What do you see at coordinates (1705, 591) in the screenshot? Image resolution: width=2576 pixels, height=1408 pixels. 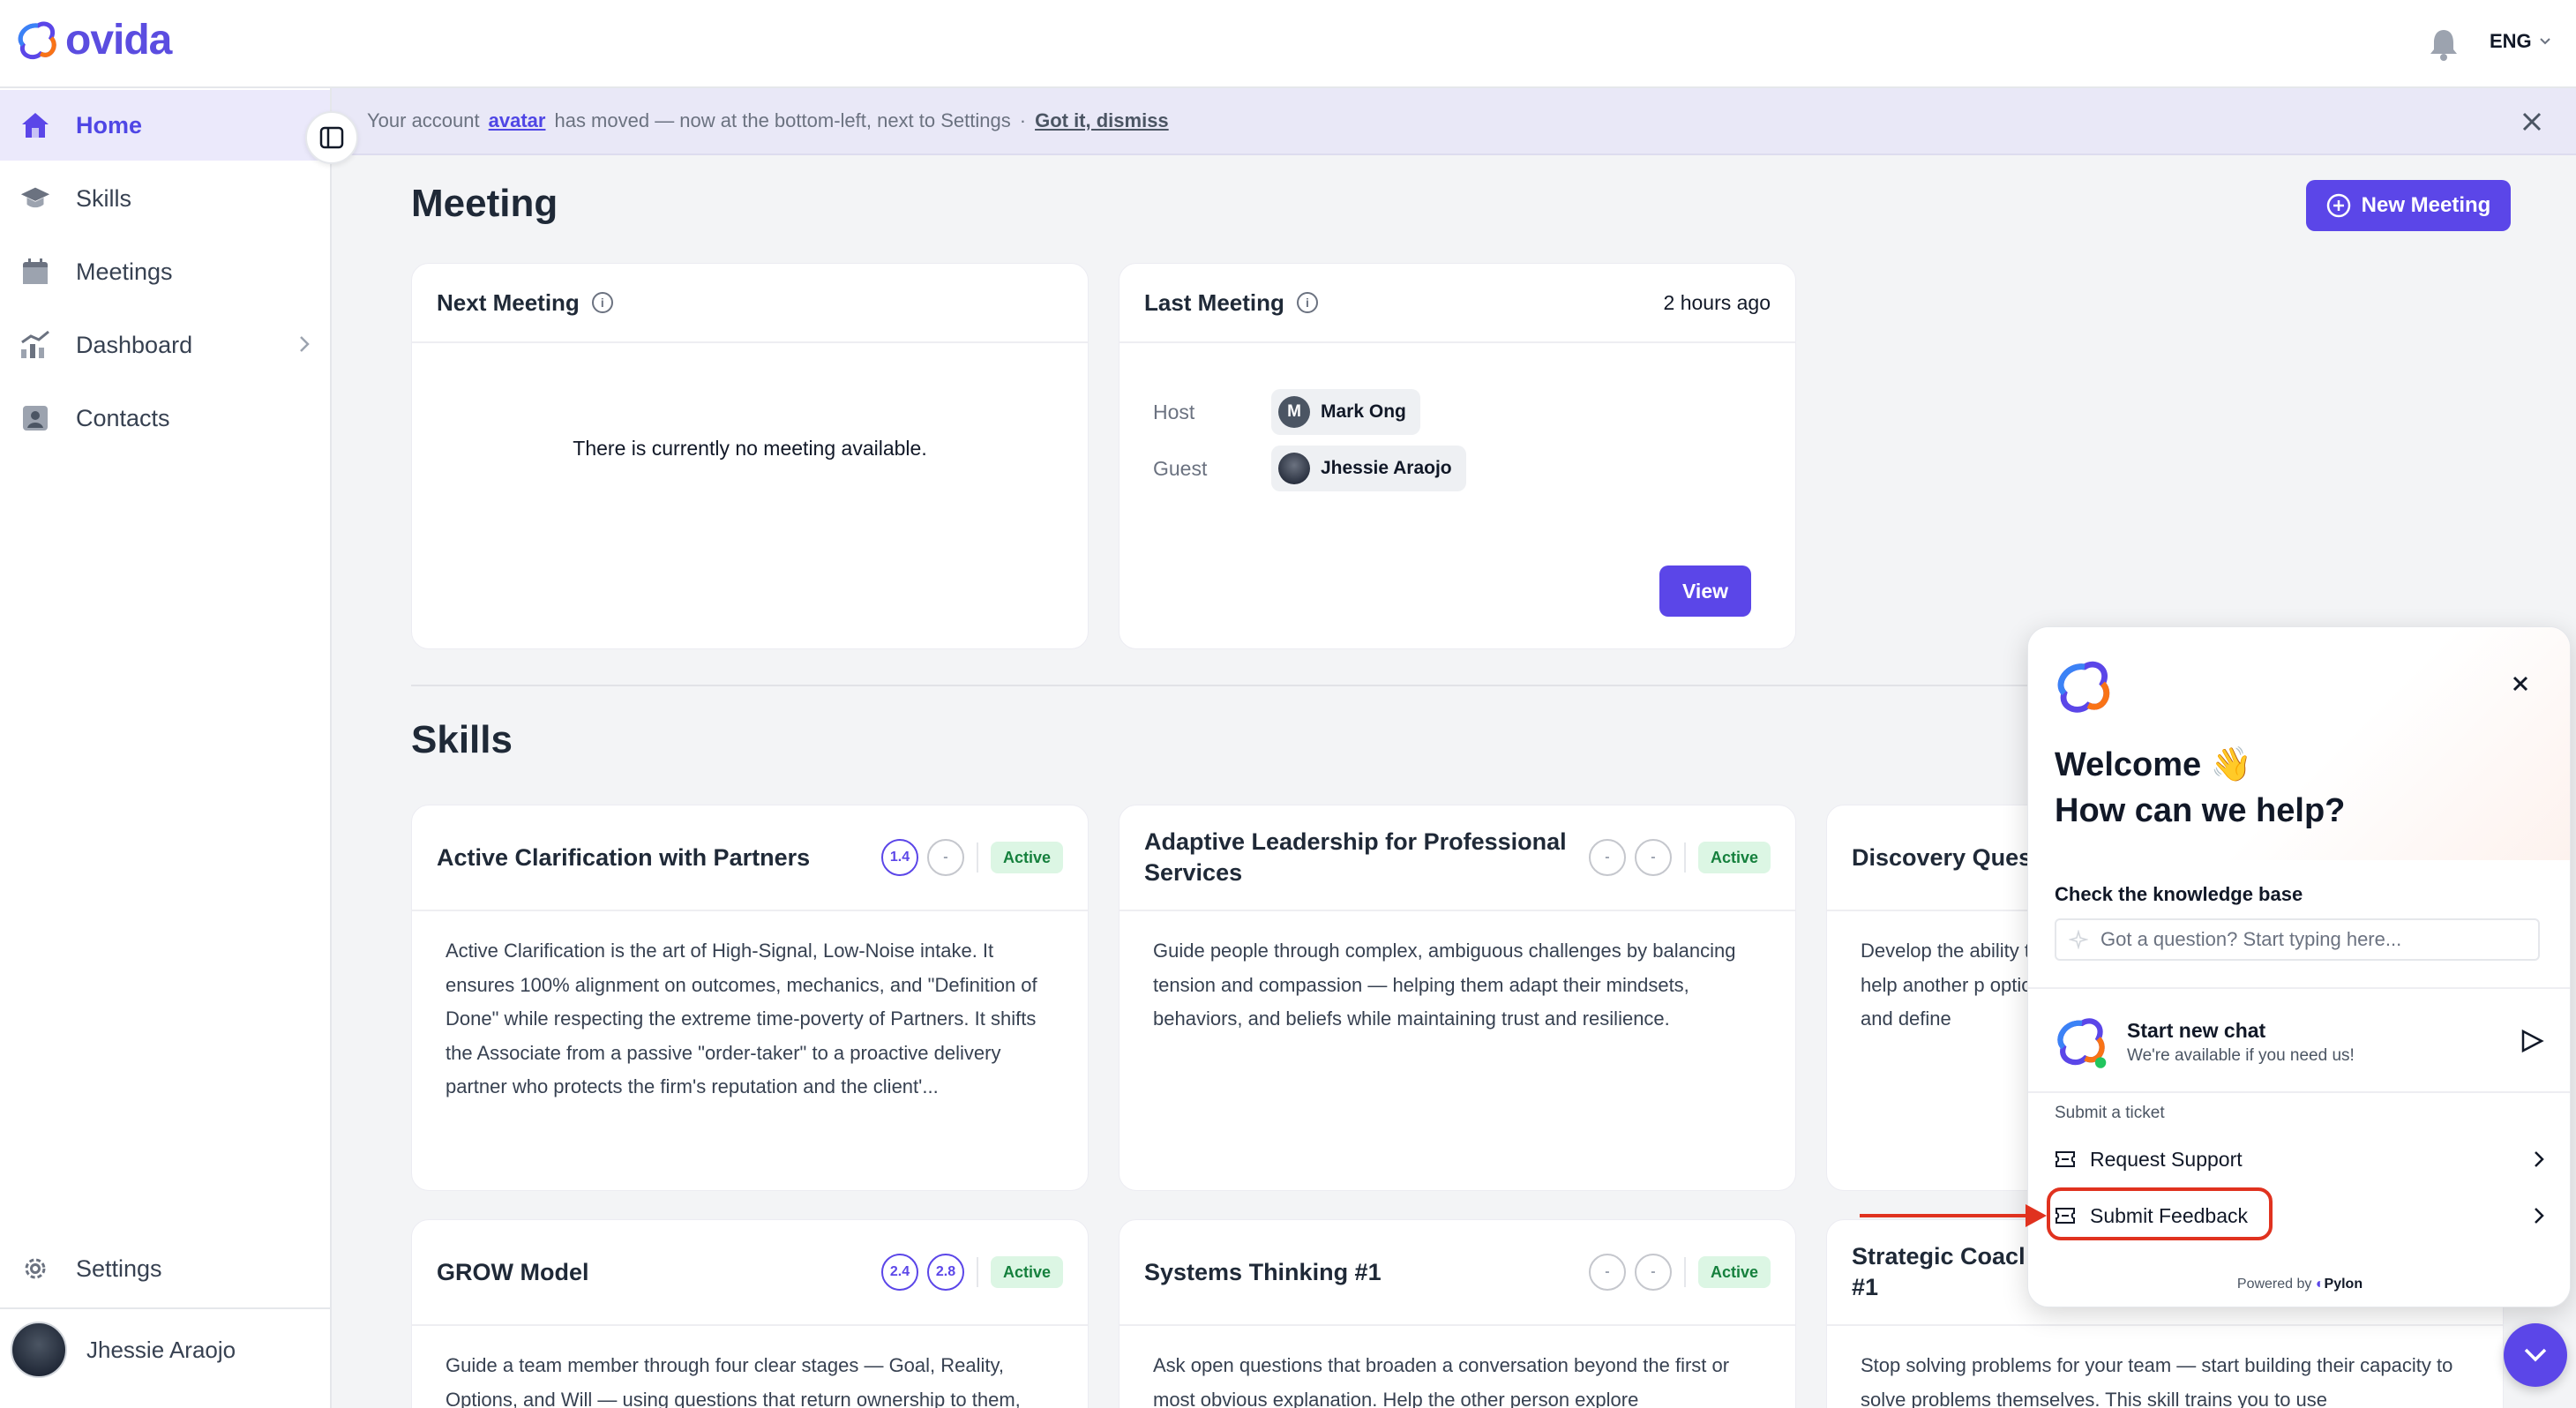 I see `view-meeting-button: View` at bounding box center [1705, 591].